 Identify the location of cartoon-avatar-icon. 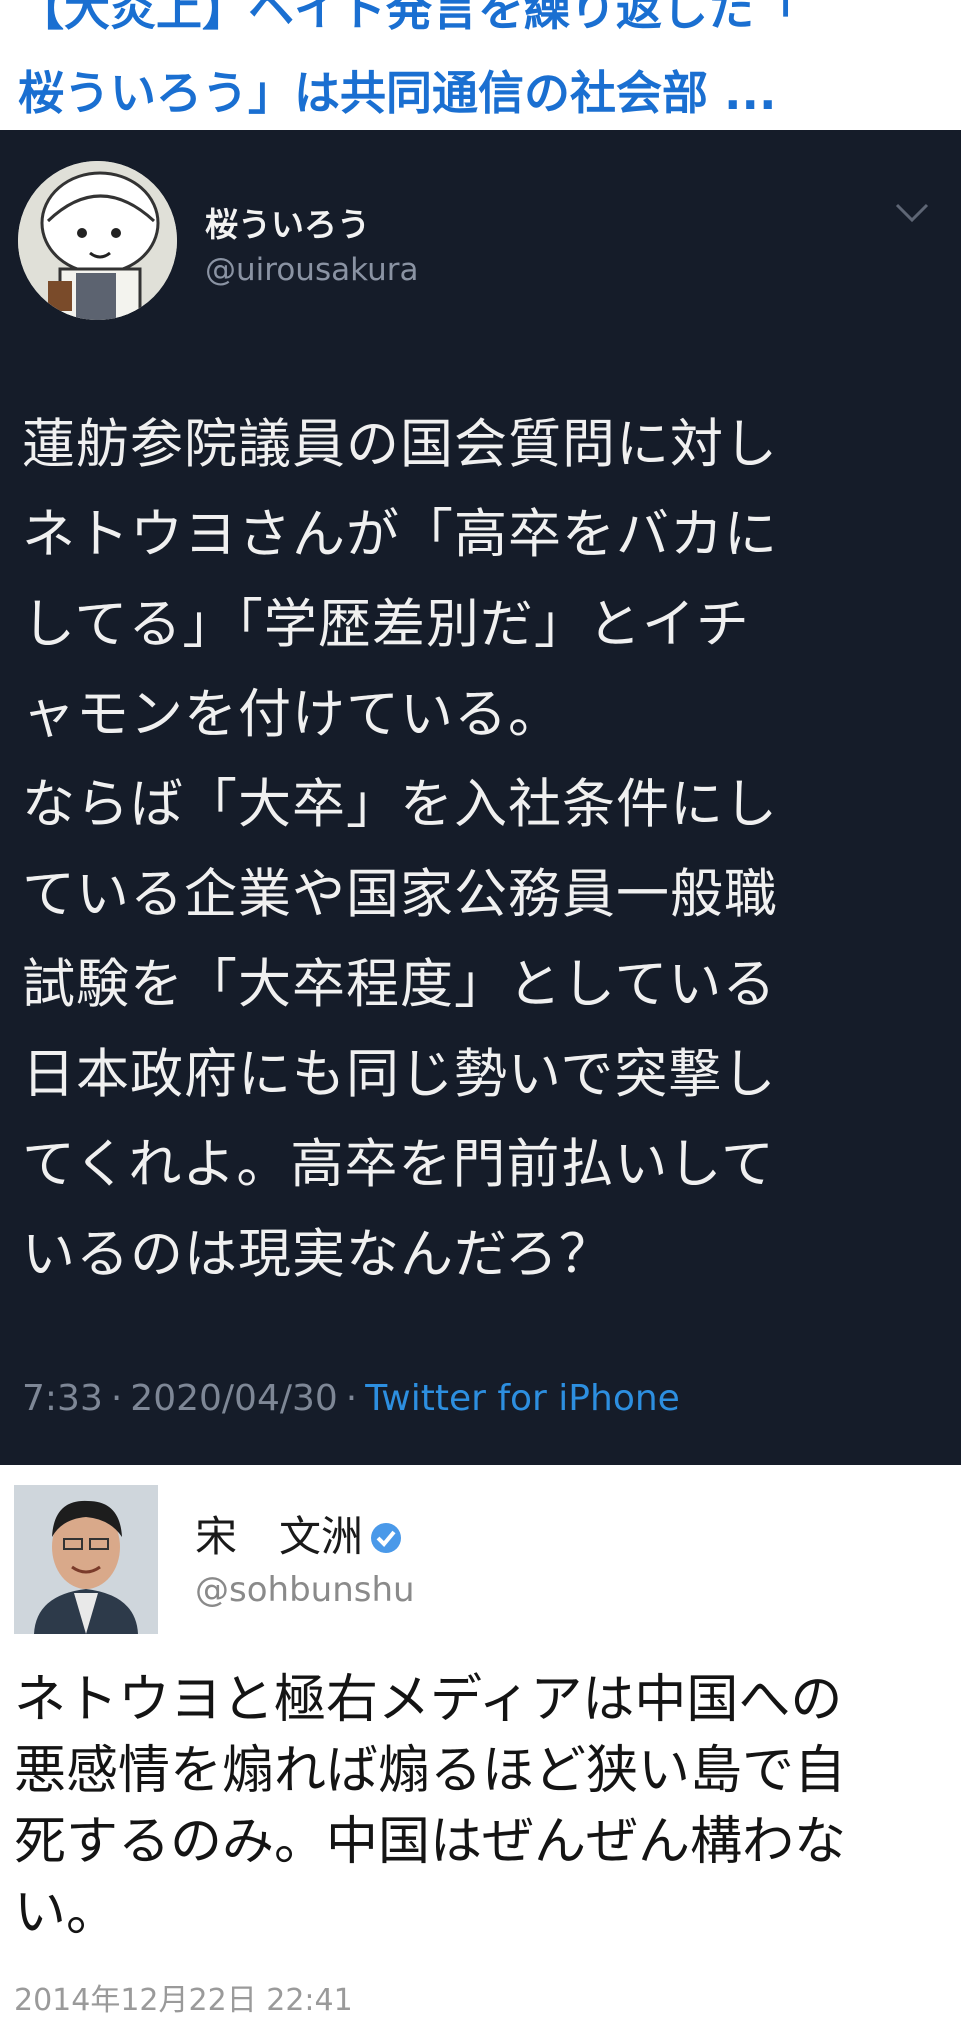
(97, 240).